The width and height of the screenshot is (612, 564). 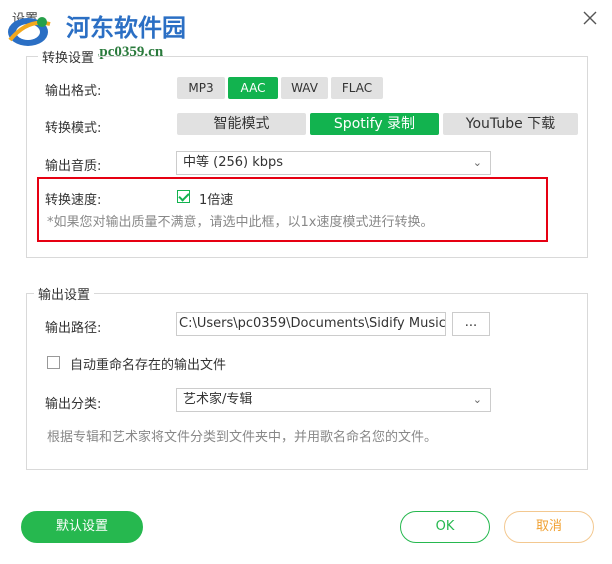 I want to click on output-settings-legend: 输出设置, so click(x=64, y=293).